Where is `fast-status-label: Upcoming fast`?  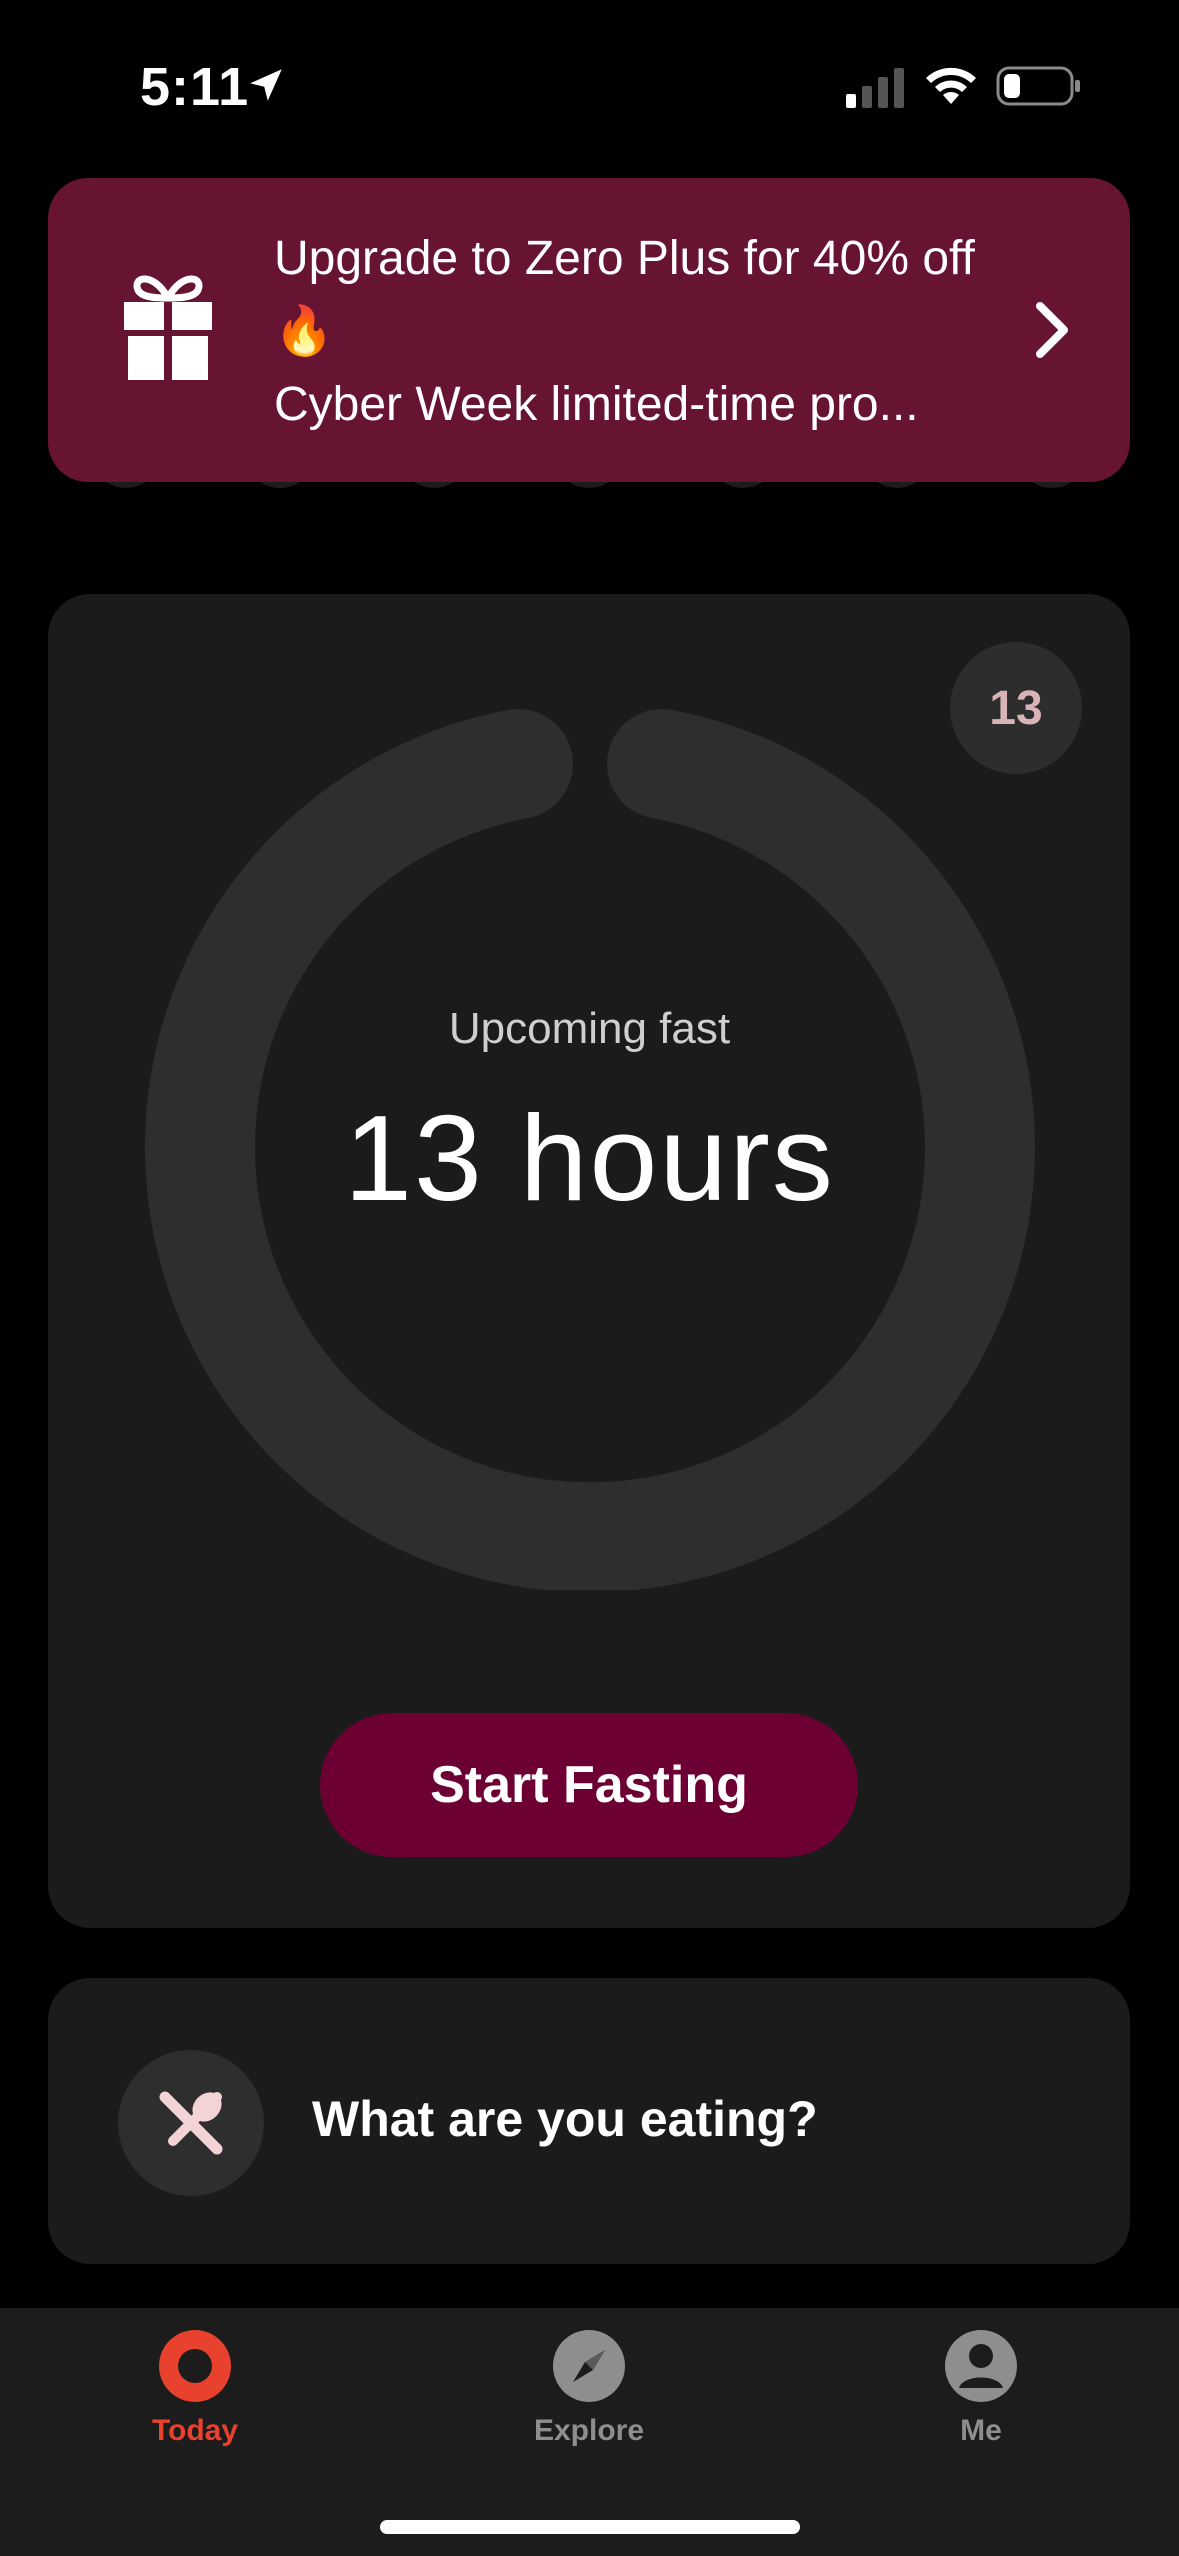
fast-status-label: Upcoming fast is located at coordinates (589, 1028).